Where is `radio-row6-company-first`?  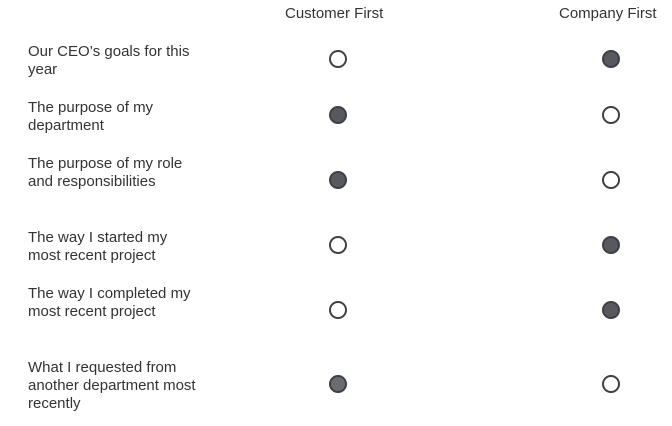 radio-row6-company-first is located at coordinates (611, 384).